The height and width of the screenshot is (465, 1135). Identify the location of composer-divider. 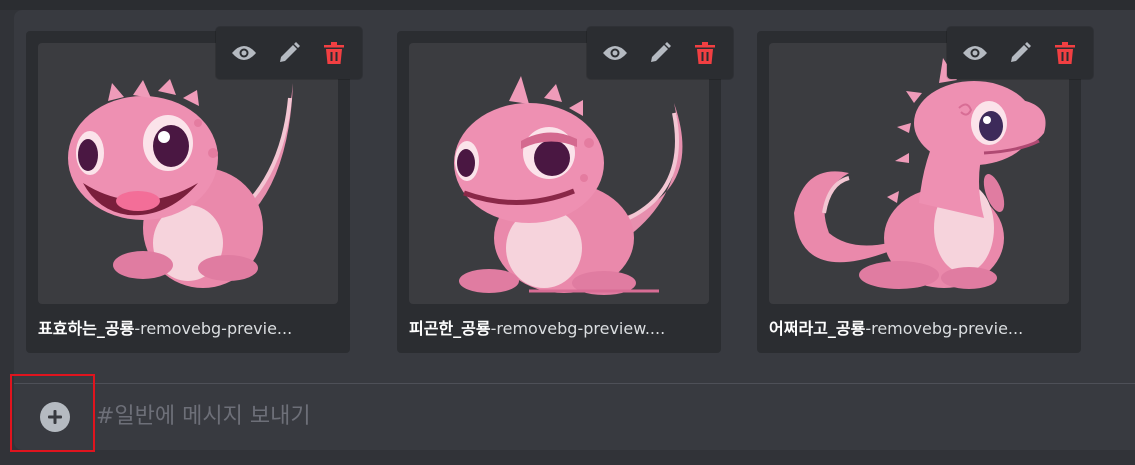
(574, 383).